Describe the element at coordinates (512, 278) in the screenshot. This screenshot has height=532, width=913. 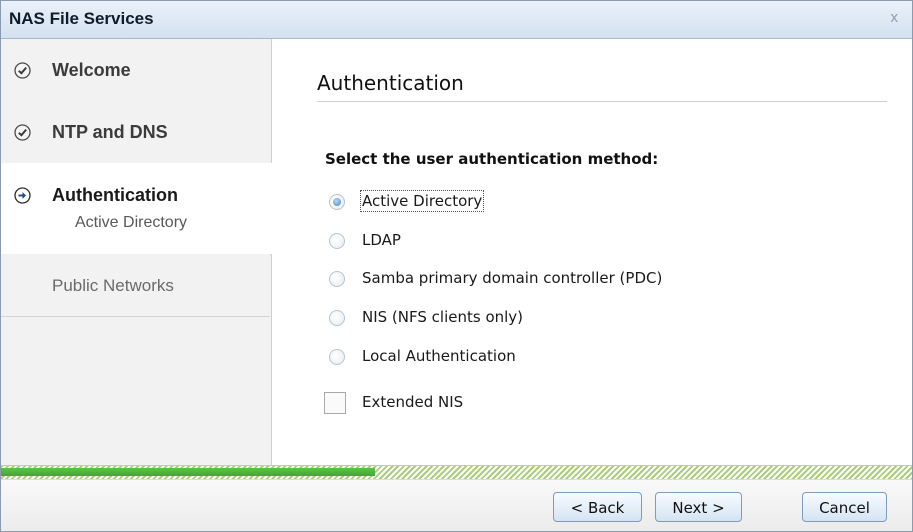
I see `option-label: Samba primary domain controller (PDC)` at that location.